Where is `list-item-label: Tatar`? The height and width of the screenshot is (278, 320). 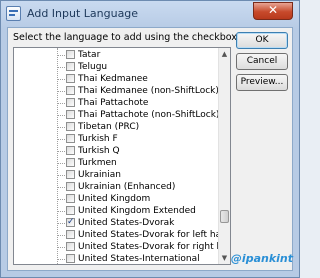 list-item-label: Tatar is located at coordinates (89, 55).